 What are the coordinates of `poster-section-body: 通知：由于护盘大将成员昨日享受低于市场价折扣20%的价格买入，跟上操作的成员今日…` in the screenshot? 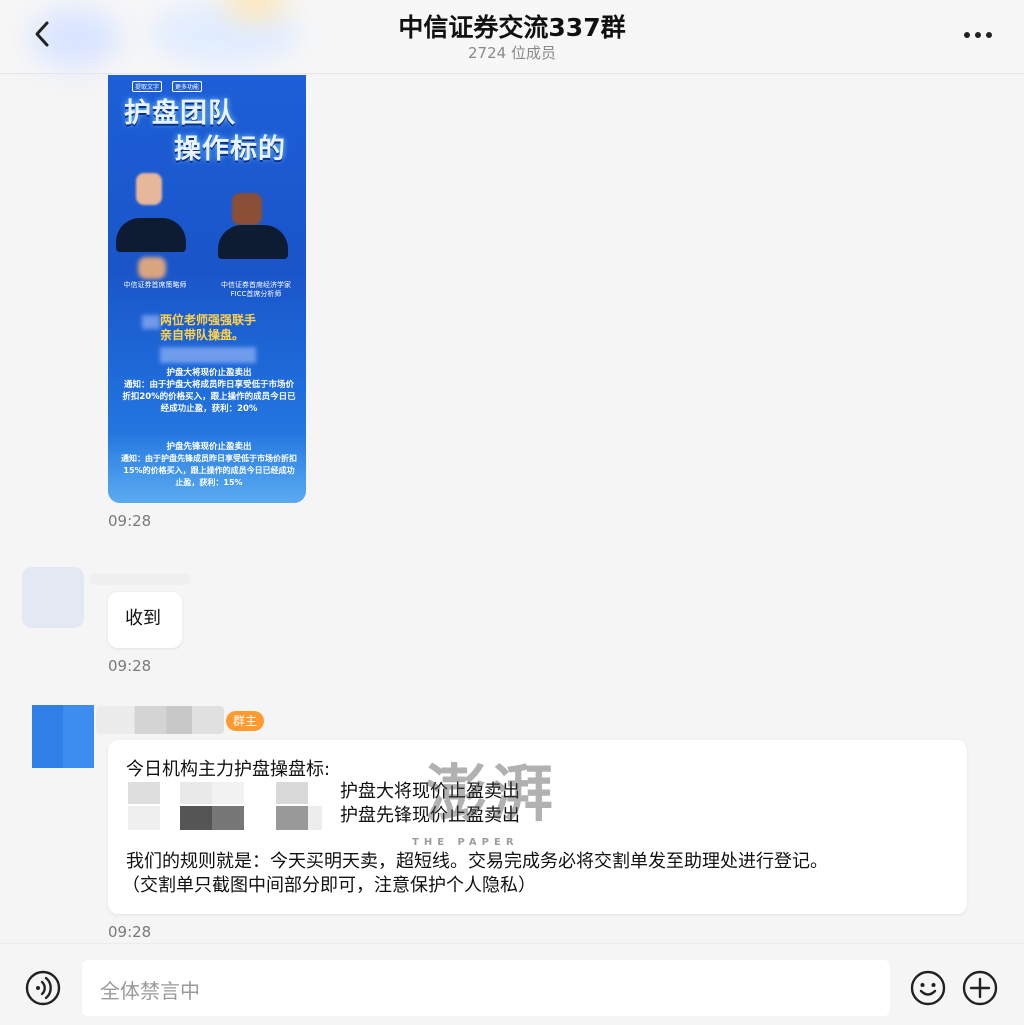 It's located at (209, 397).